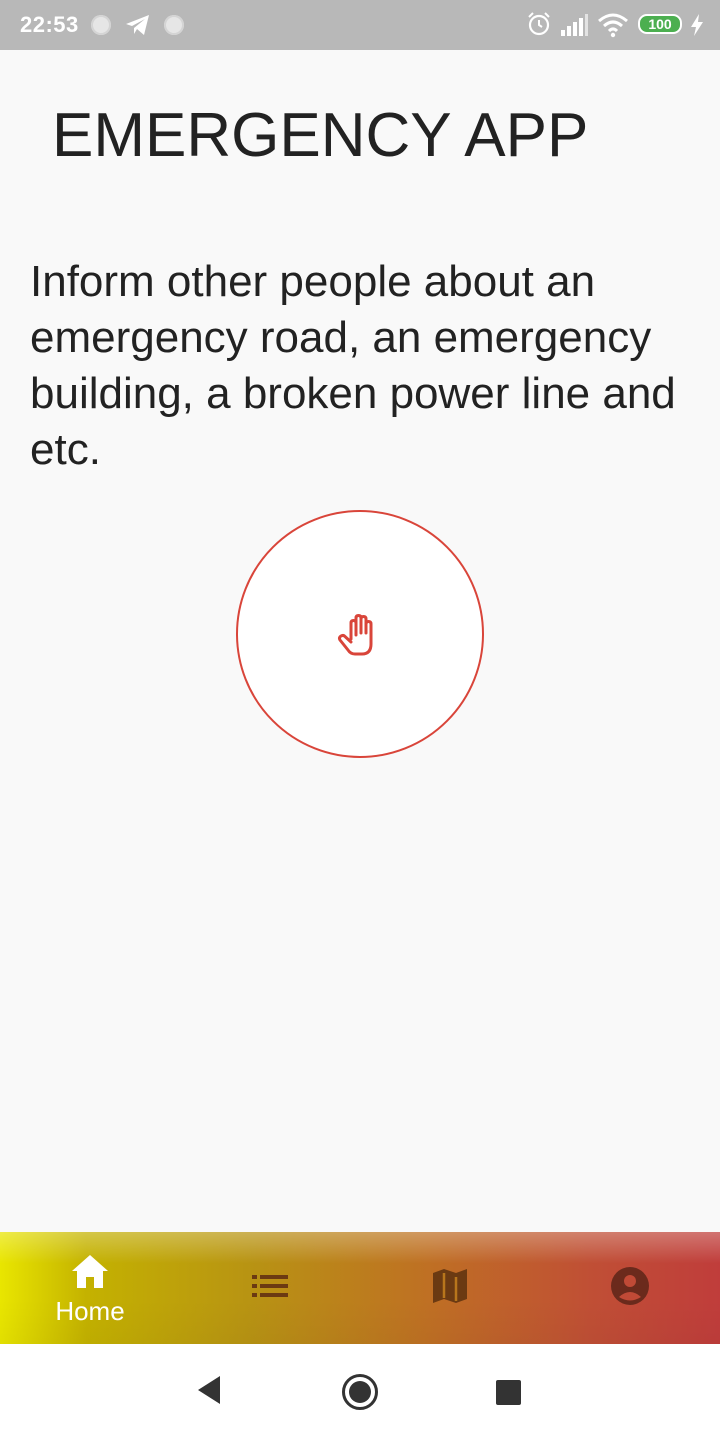 This screenshot has height=1440, width=720. Describe the element at coordinates (137, 25) in the screenshot. I see `telegram-icon` at that location.